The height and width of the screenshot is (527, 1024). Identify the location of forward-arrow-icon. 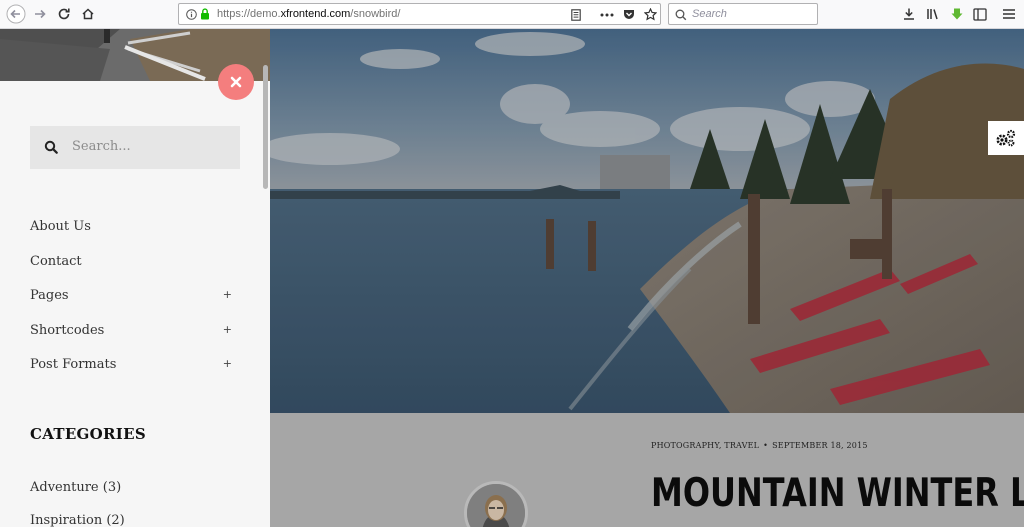
(40, 14).